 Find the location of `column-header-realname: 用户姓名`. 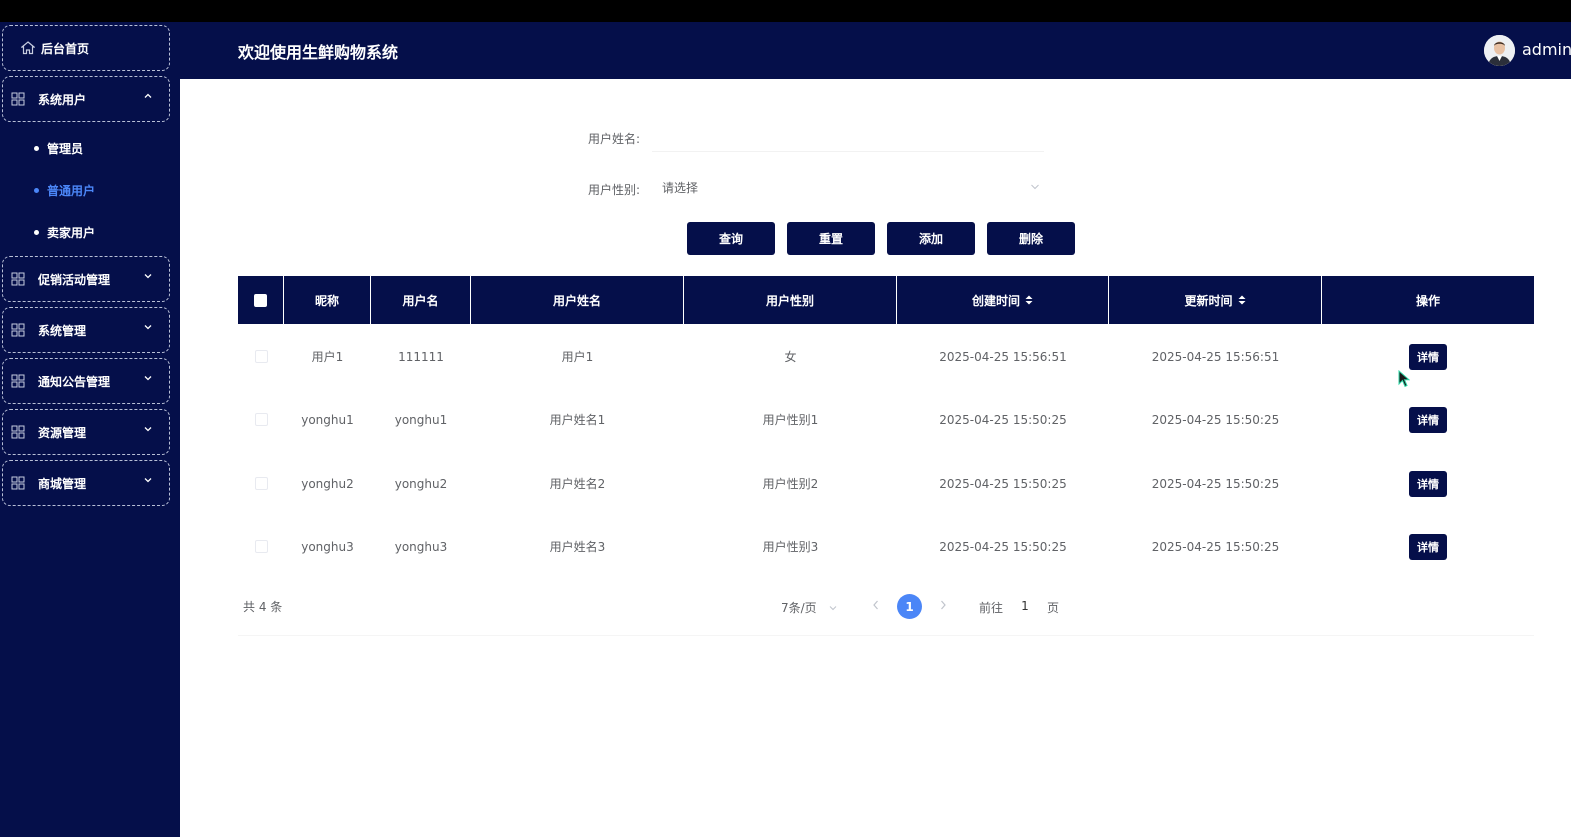

column-header-realname: 用户姓名 is located at coordinates (577, 300).